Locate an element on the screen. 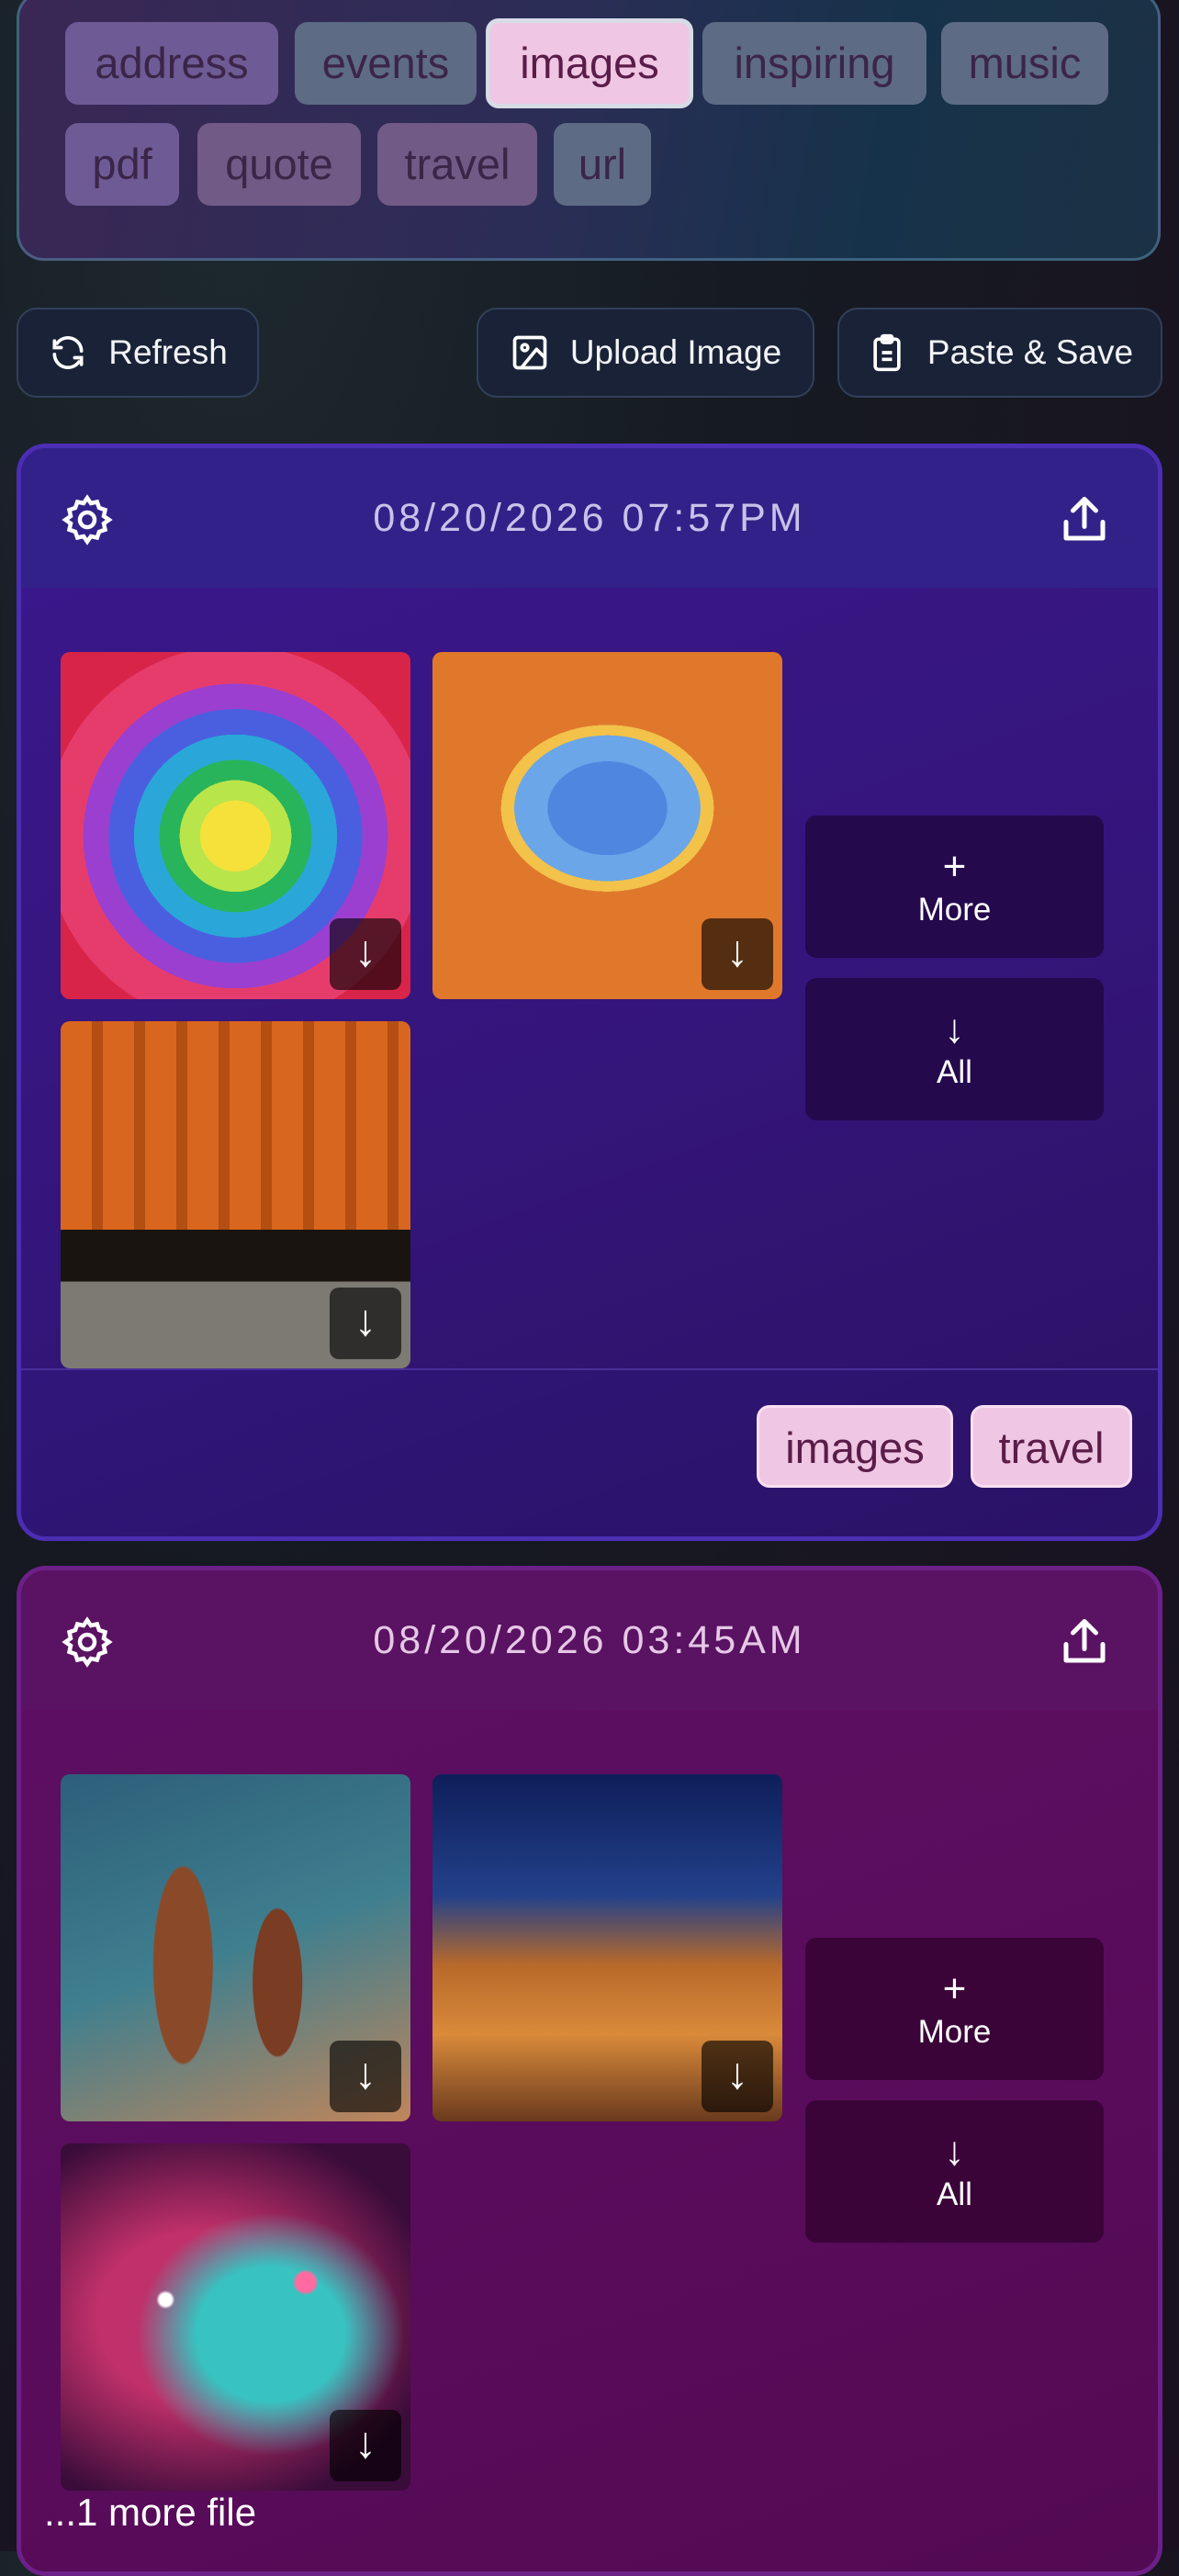 The width and height of the screenshot is (1179, 2576). card-header: 08/20/2026 03:45AM is located at coordinates (589, 1640).